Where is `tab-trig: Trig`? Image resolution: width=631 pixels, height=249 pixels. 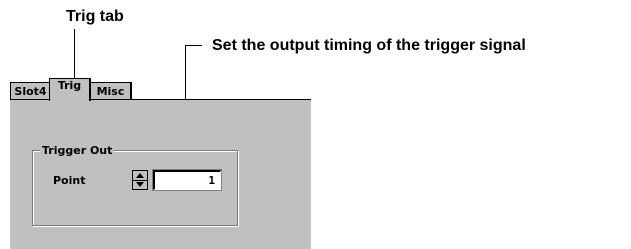 tab-trig: Trig is located at coordinates (70, 89).